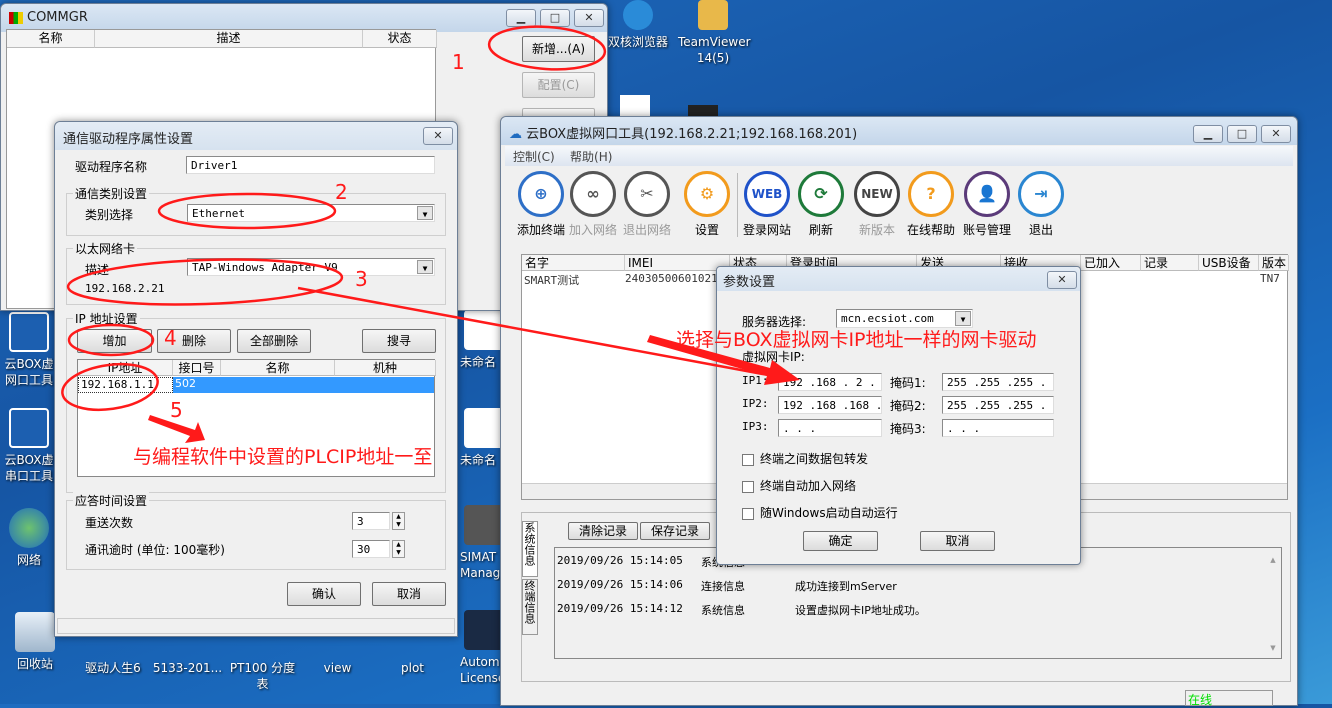 This screenshot has width=1332, height=708. I want to click on annotation-number-3: 3, so click(361, 279).